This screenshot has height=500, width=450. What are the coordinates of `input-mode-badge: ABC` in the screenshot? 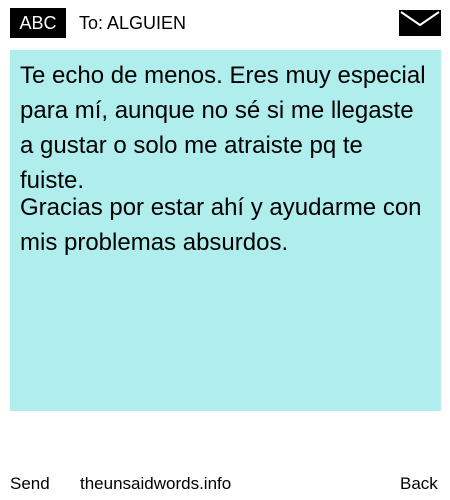 It's located at (38, 23).